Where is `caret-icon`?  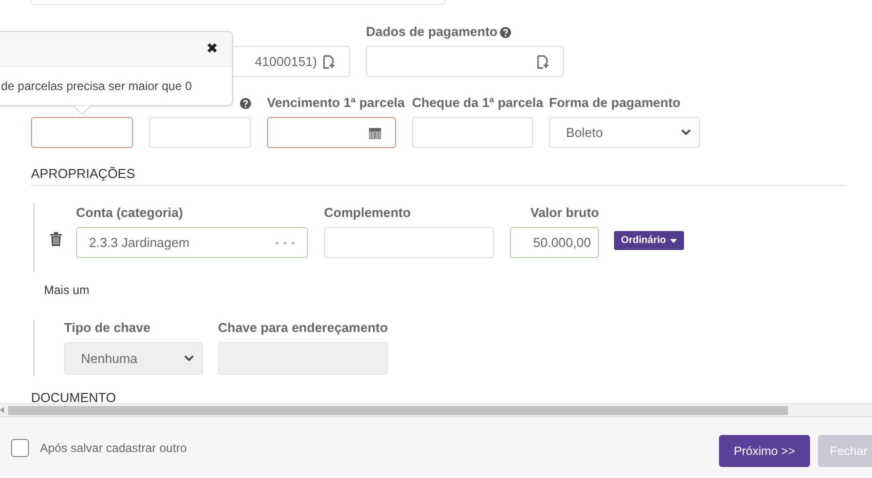
caret-icon is located at coordinates (674, 240).